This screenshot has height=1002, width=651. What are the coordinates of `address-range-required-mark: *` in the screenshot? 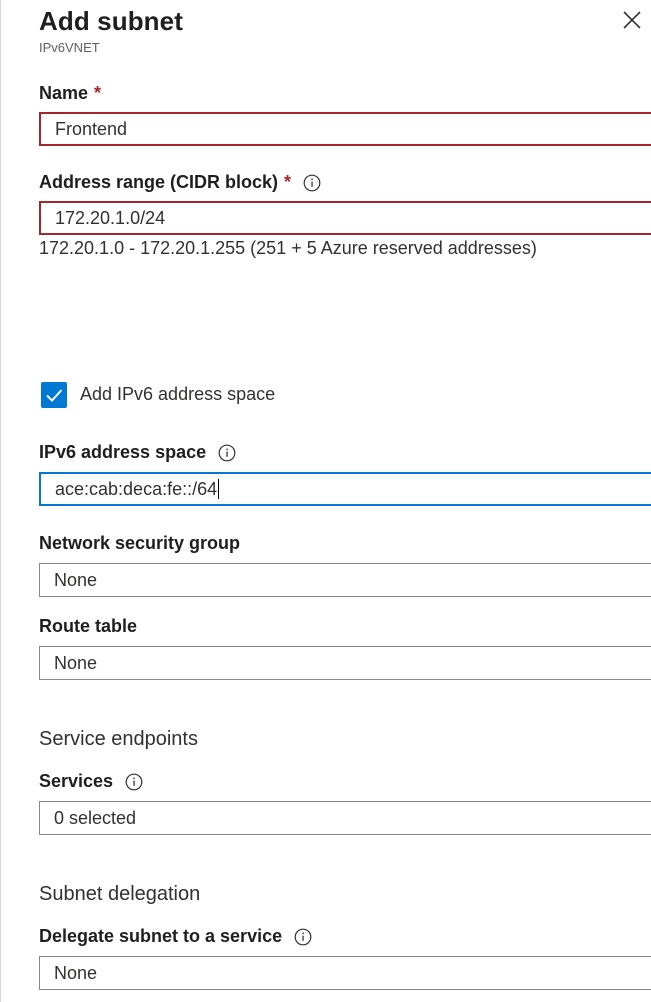 It's located at (288, 182).